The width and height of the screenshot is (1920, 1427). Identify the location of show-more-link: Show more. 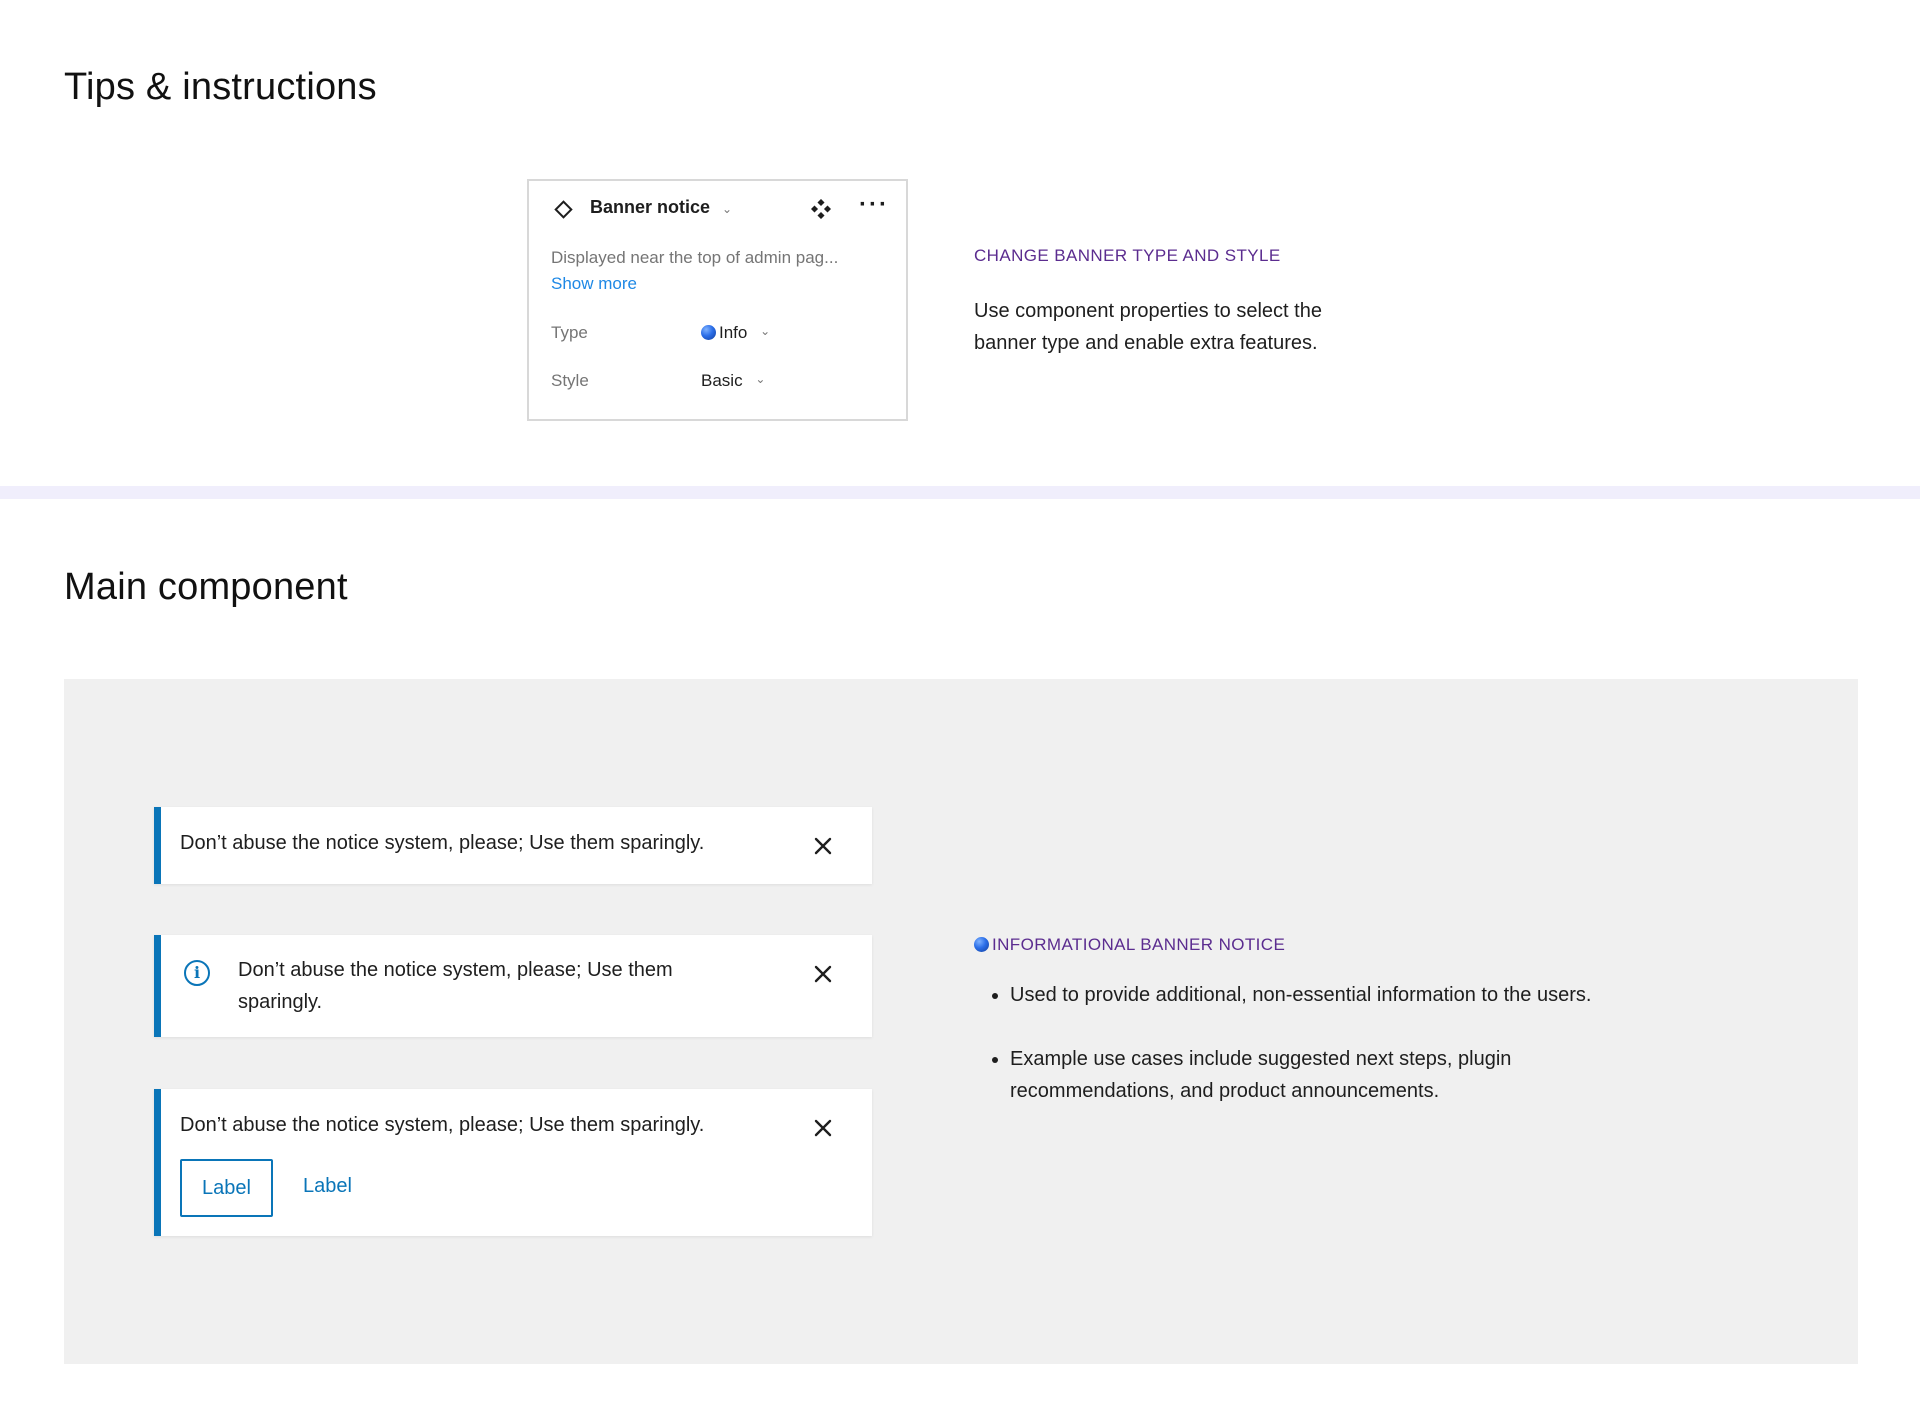
(594, 284).